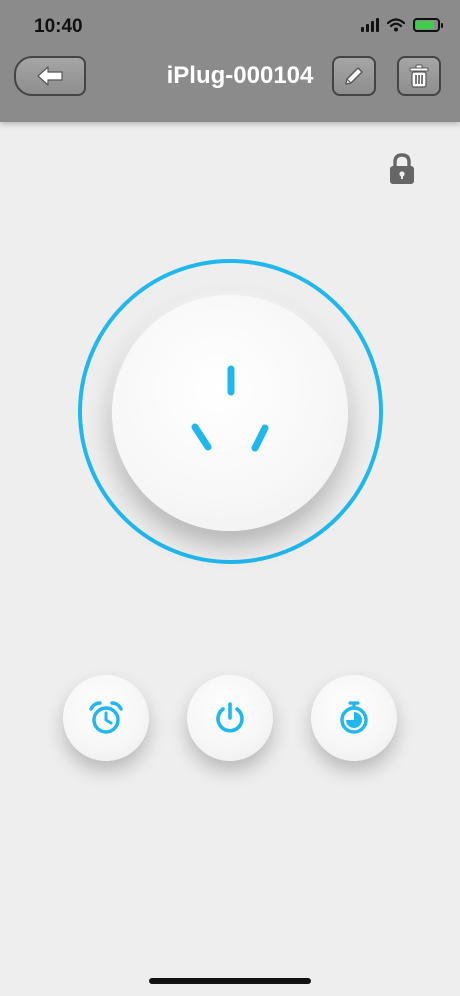 The image size is (460, 996). What do you see at coordinates (230, 25) in the screenshot?
I see `status-bar: 10:40` at bounding box center [230, 25].